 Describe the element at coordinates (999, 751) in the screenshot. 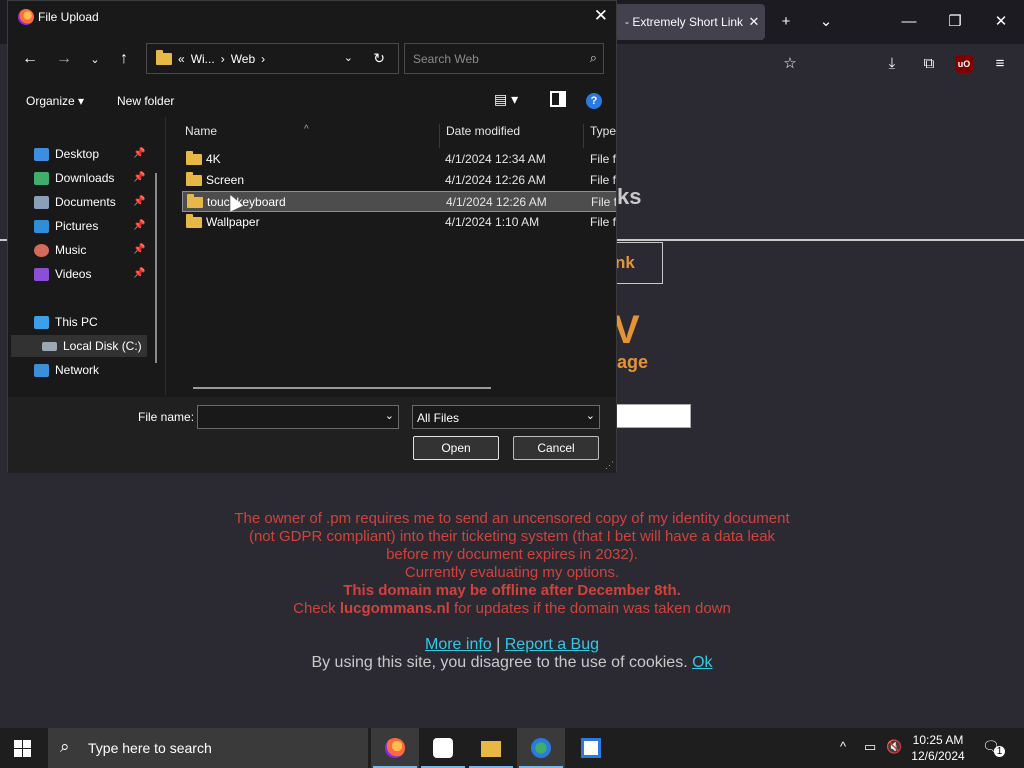

I see `notification-count: 1` at that location.